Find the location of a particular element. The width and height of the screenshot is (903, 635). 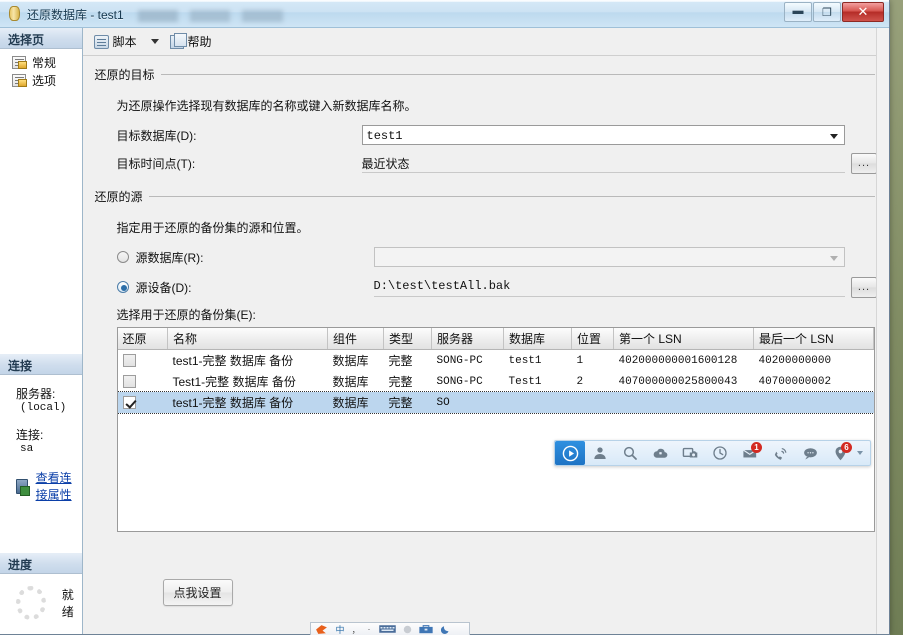

progress-header: 进度 is located at coordinates (41, 563).